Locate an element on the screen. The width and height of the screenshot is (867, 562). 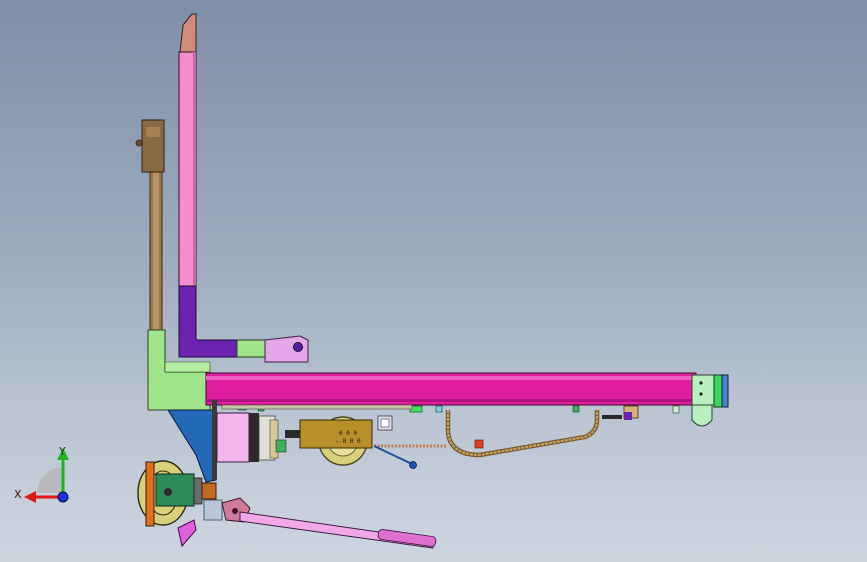
under-beam-hardware is located at coordinates (450, 412).